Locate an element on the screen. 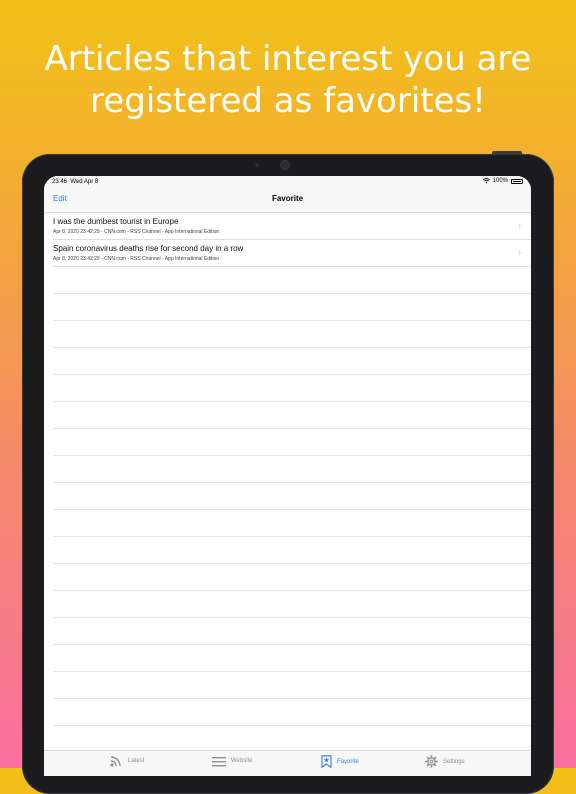  list-icon is located at coordinates (219, 762).